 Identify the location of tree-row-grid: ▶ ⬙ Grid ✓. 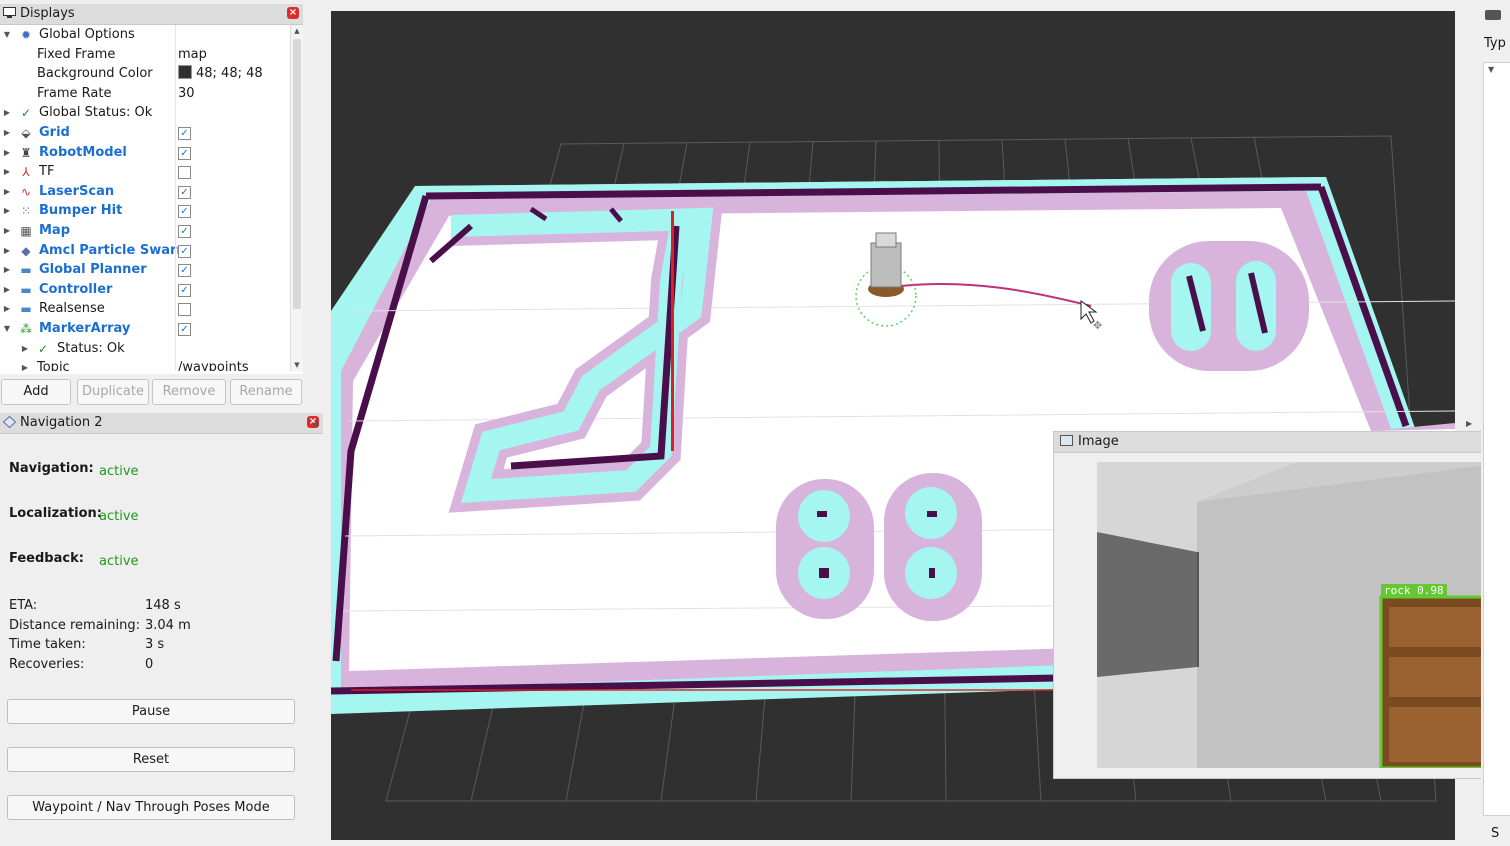
(145, 133).